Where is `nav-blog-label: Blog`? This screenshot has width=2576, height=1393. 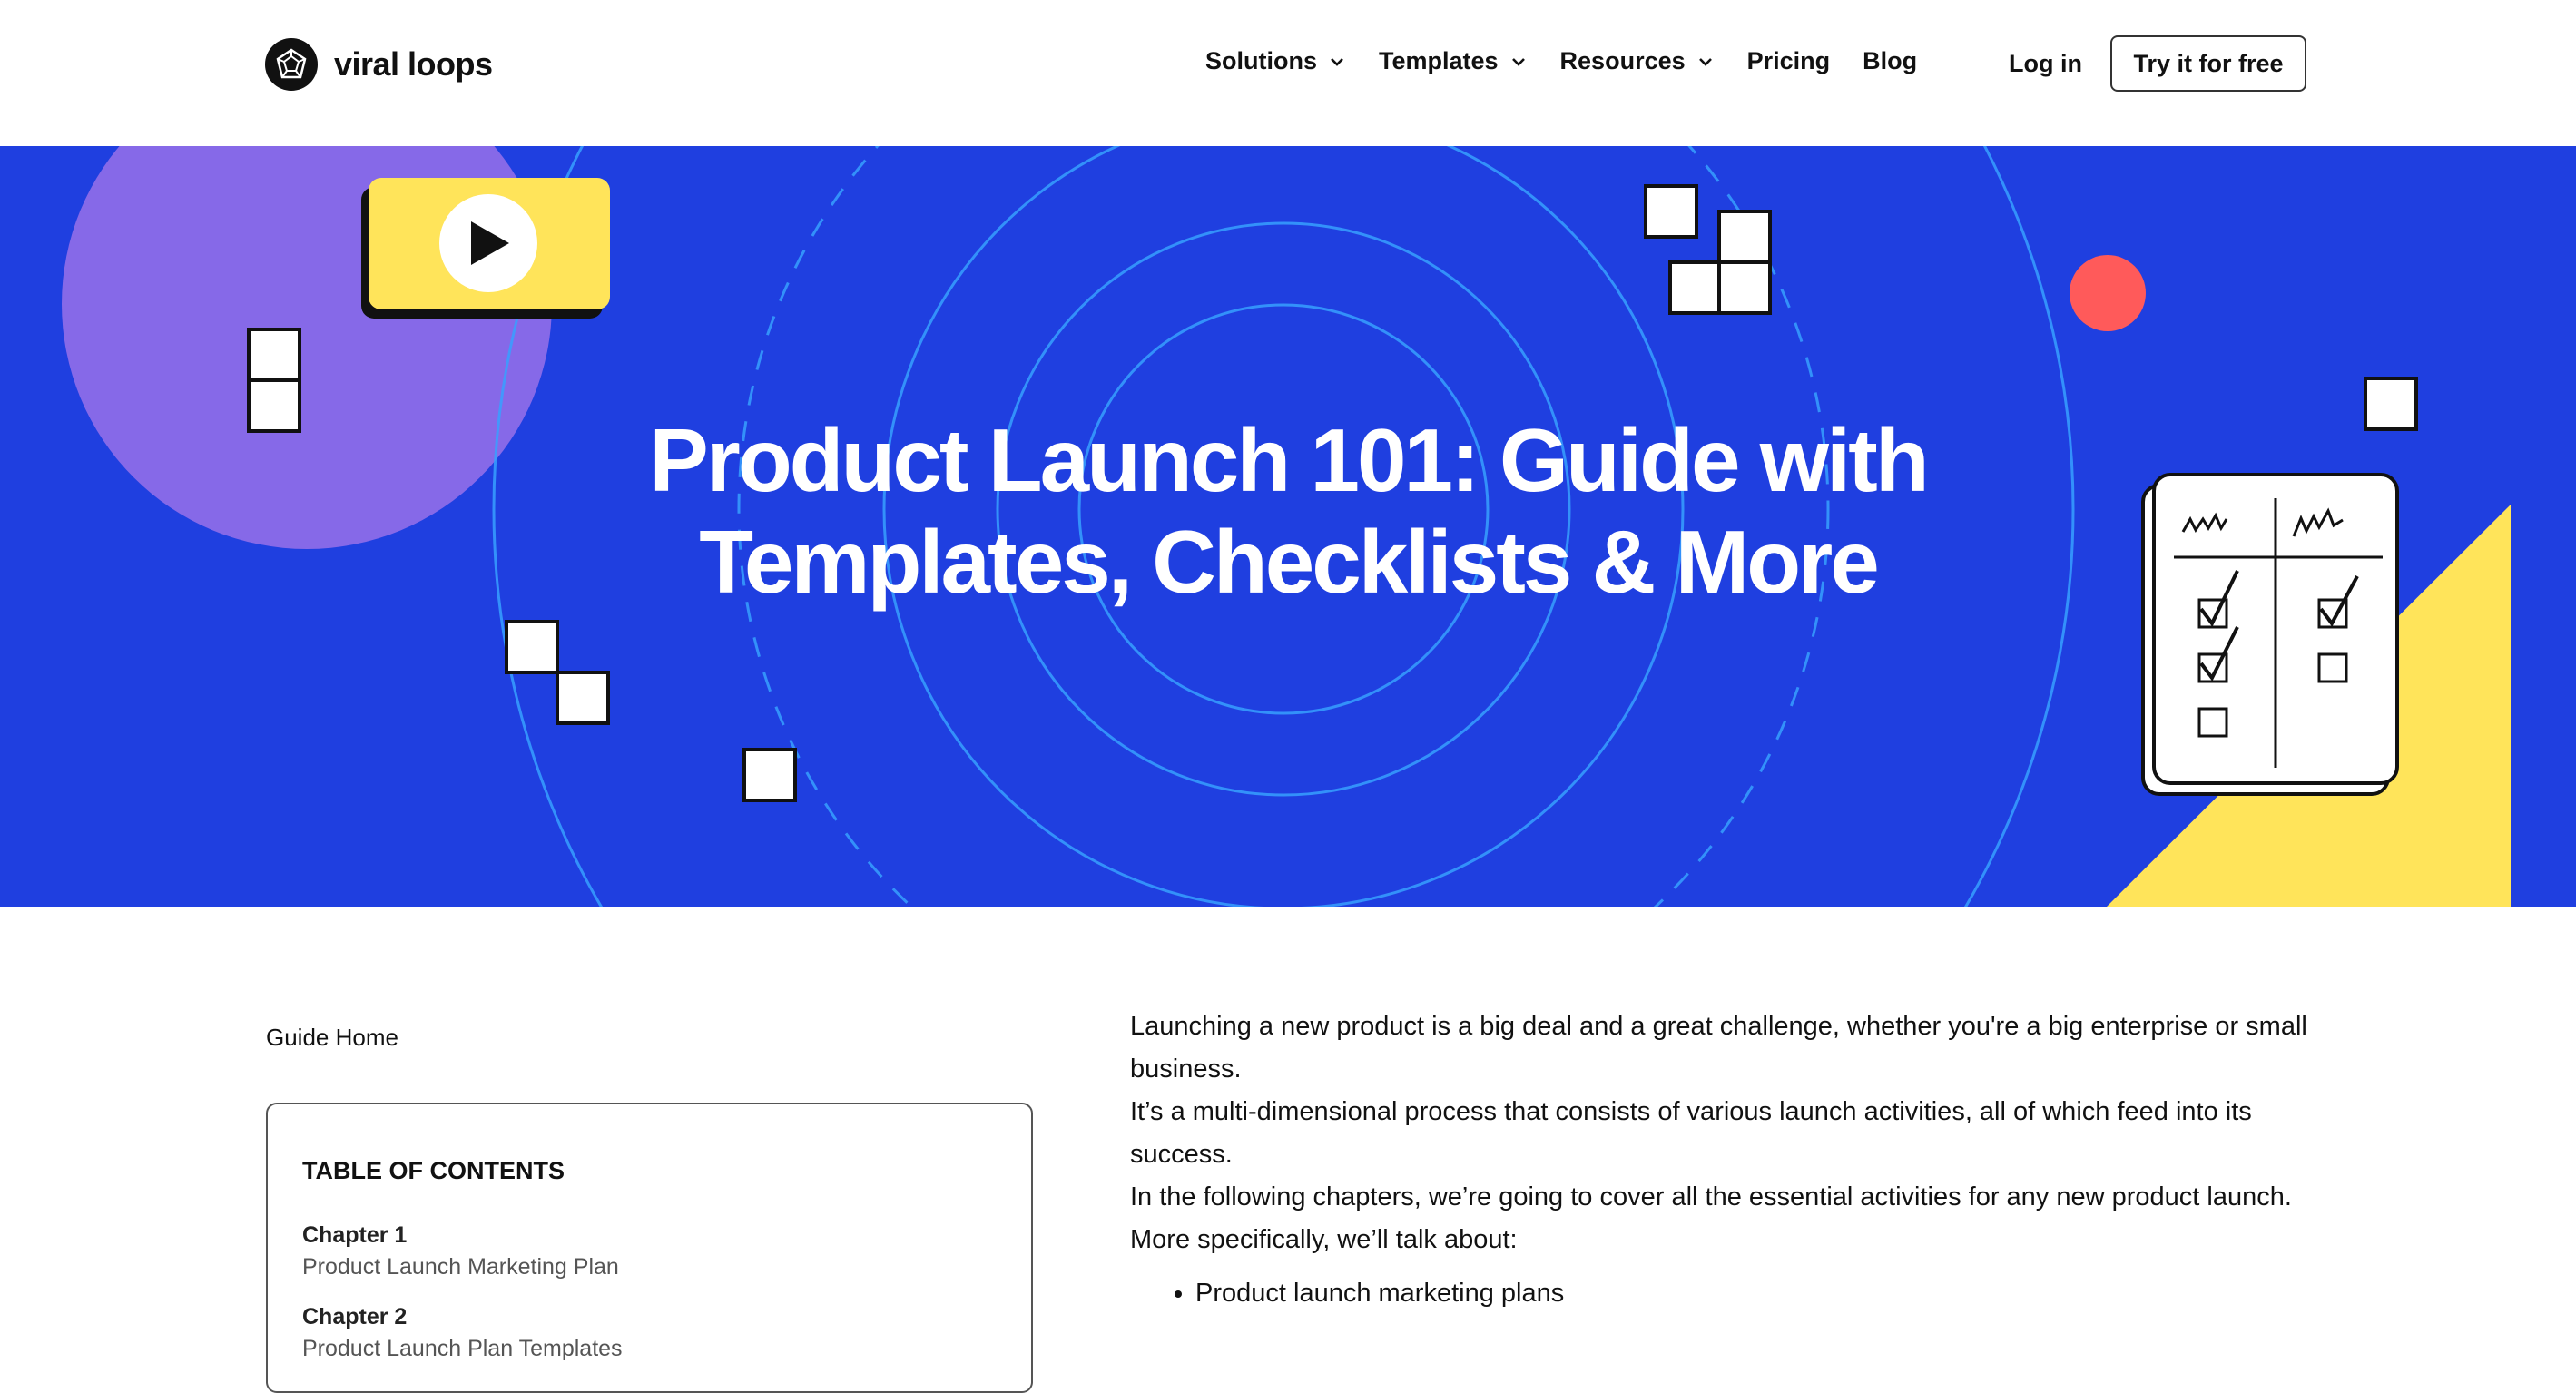
nav-blog-label: Blog is located at coordinates (1890, 61).